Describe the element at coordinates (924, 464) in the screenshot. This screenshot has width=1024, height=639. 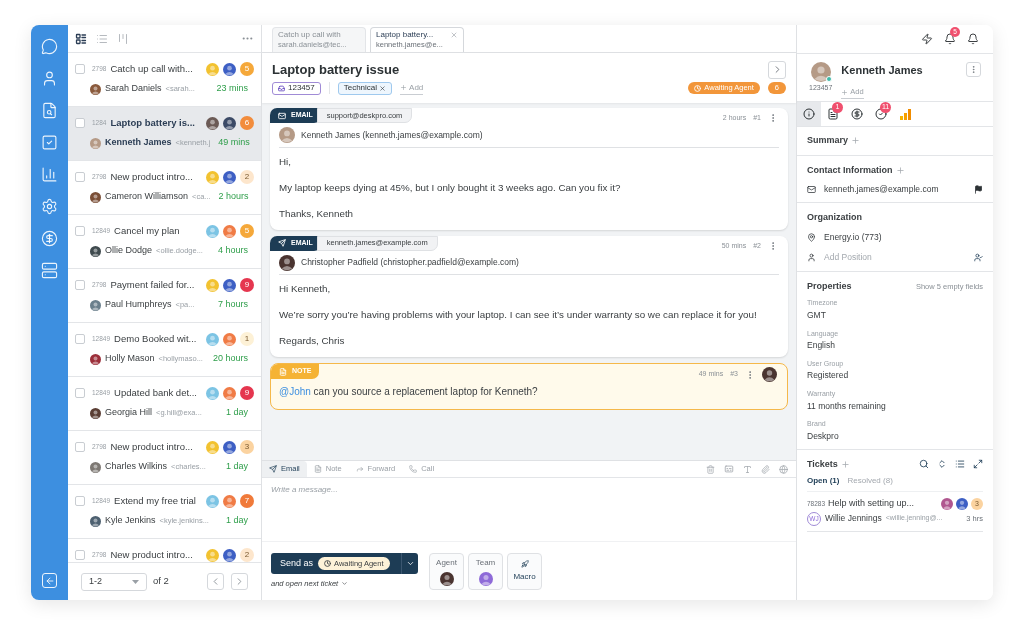
I see `search-icon` at that location.